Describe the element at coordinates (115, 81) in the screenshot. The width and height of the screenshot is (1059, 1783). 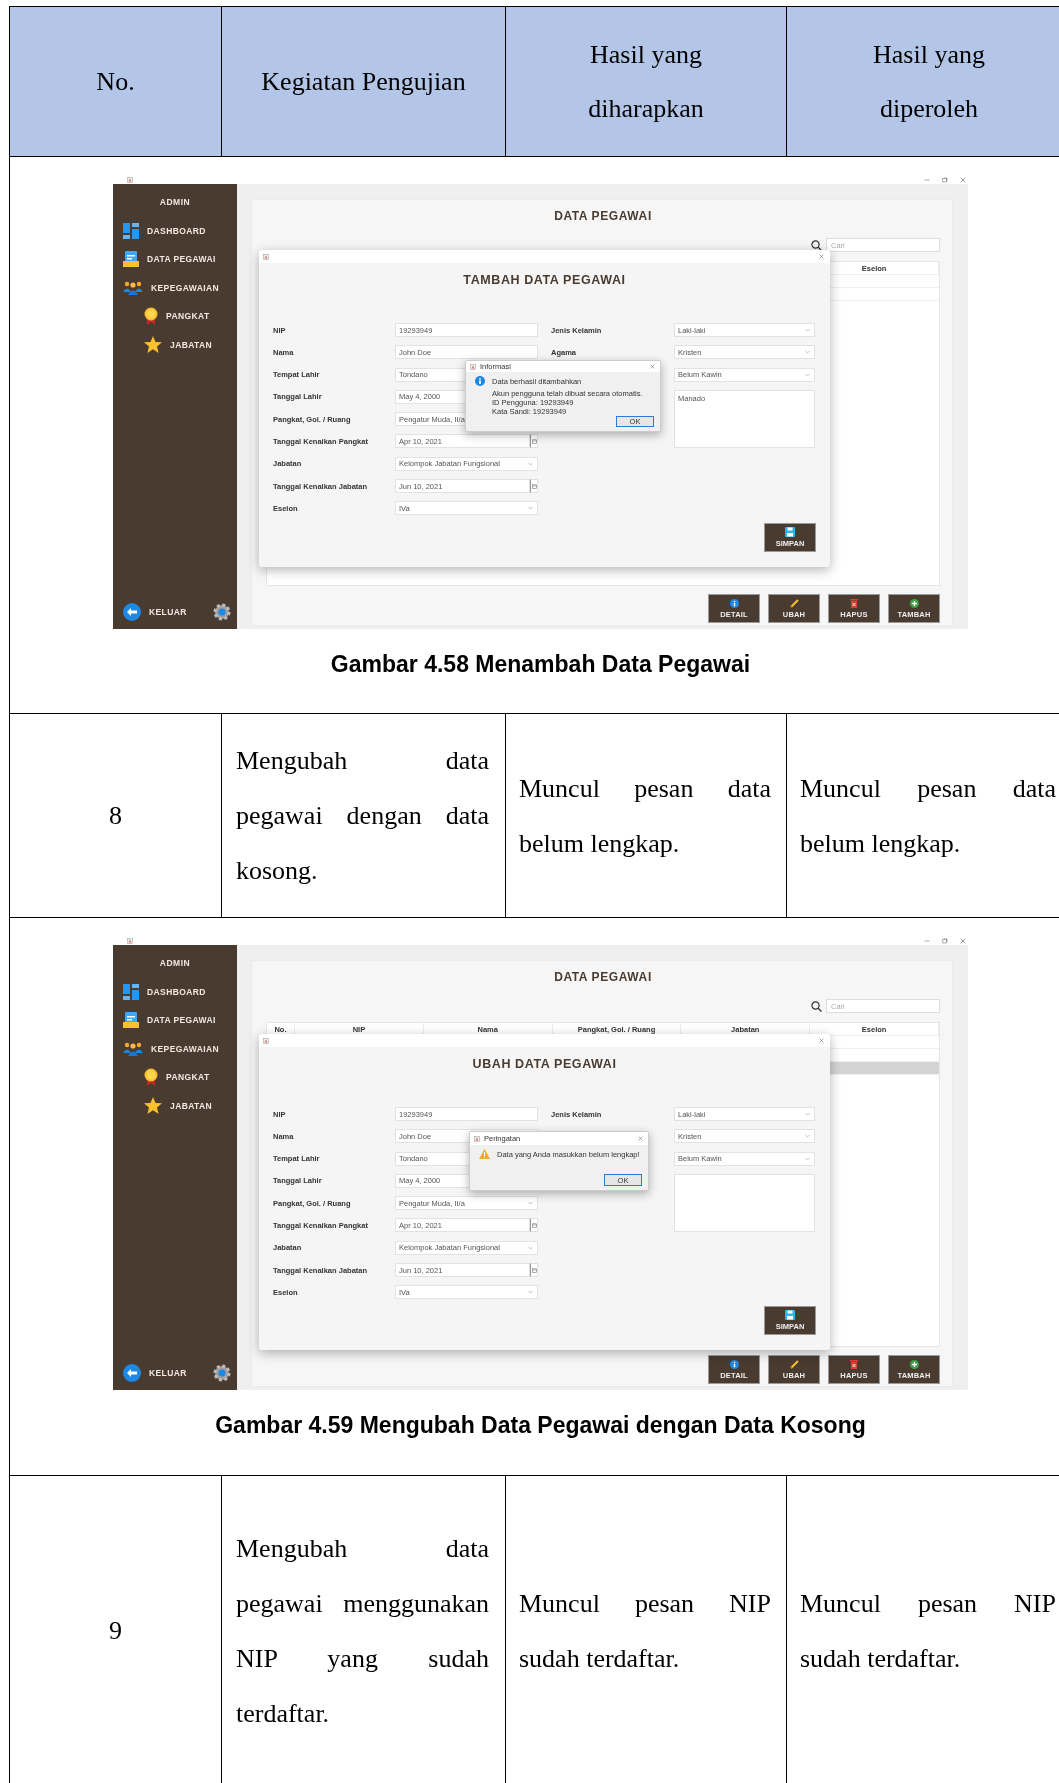
I see `column-header: No.` at that location.